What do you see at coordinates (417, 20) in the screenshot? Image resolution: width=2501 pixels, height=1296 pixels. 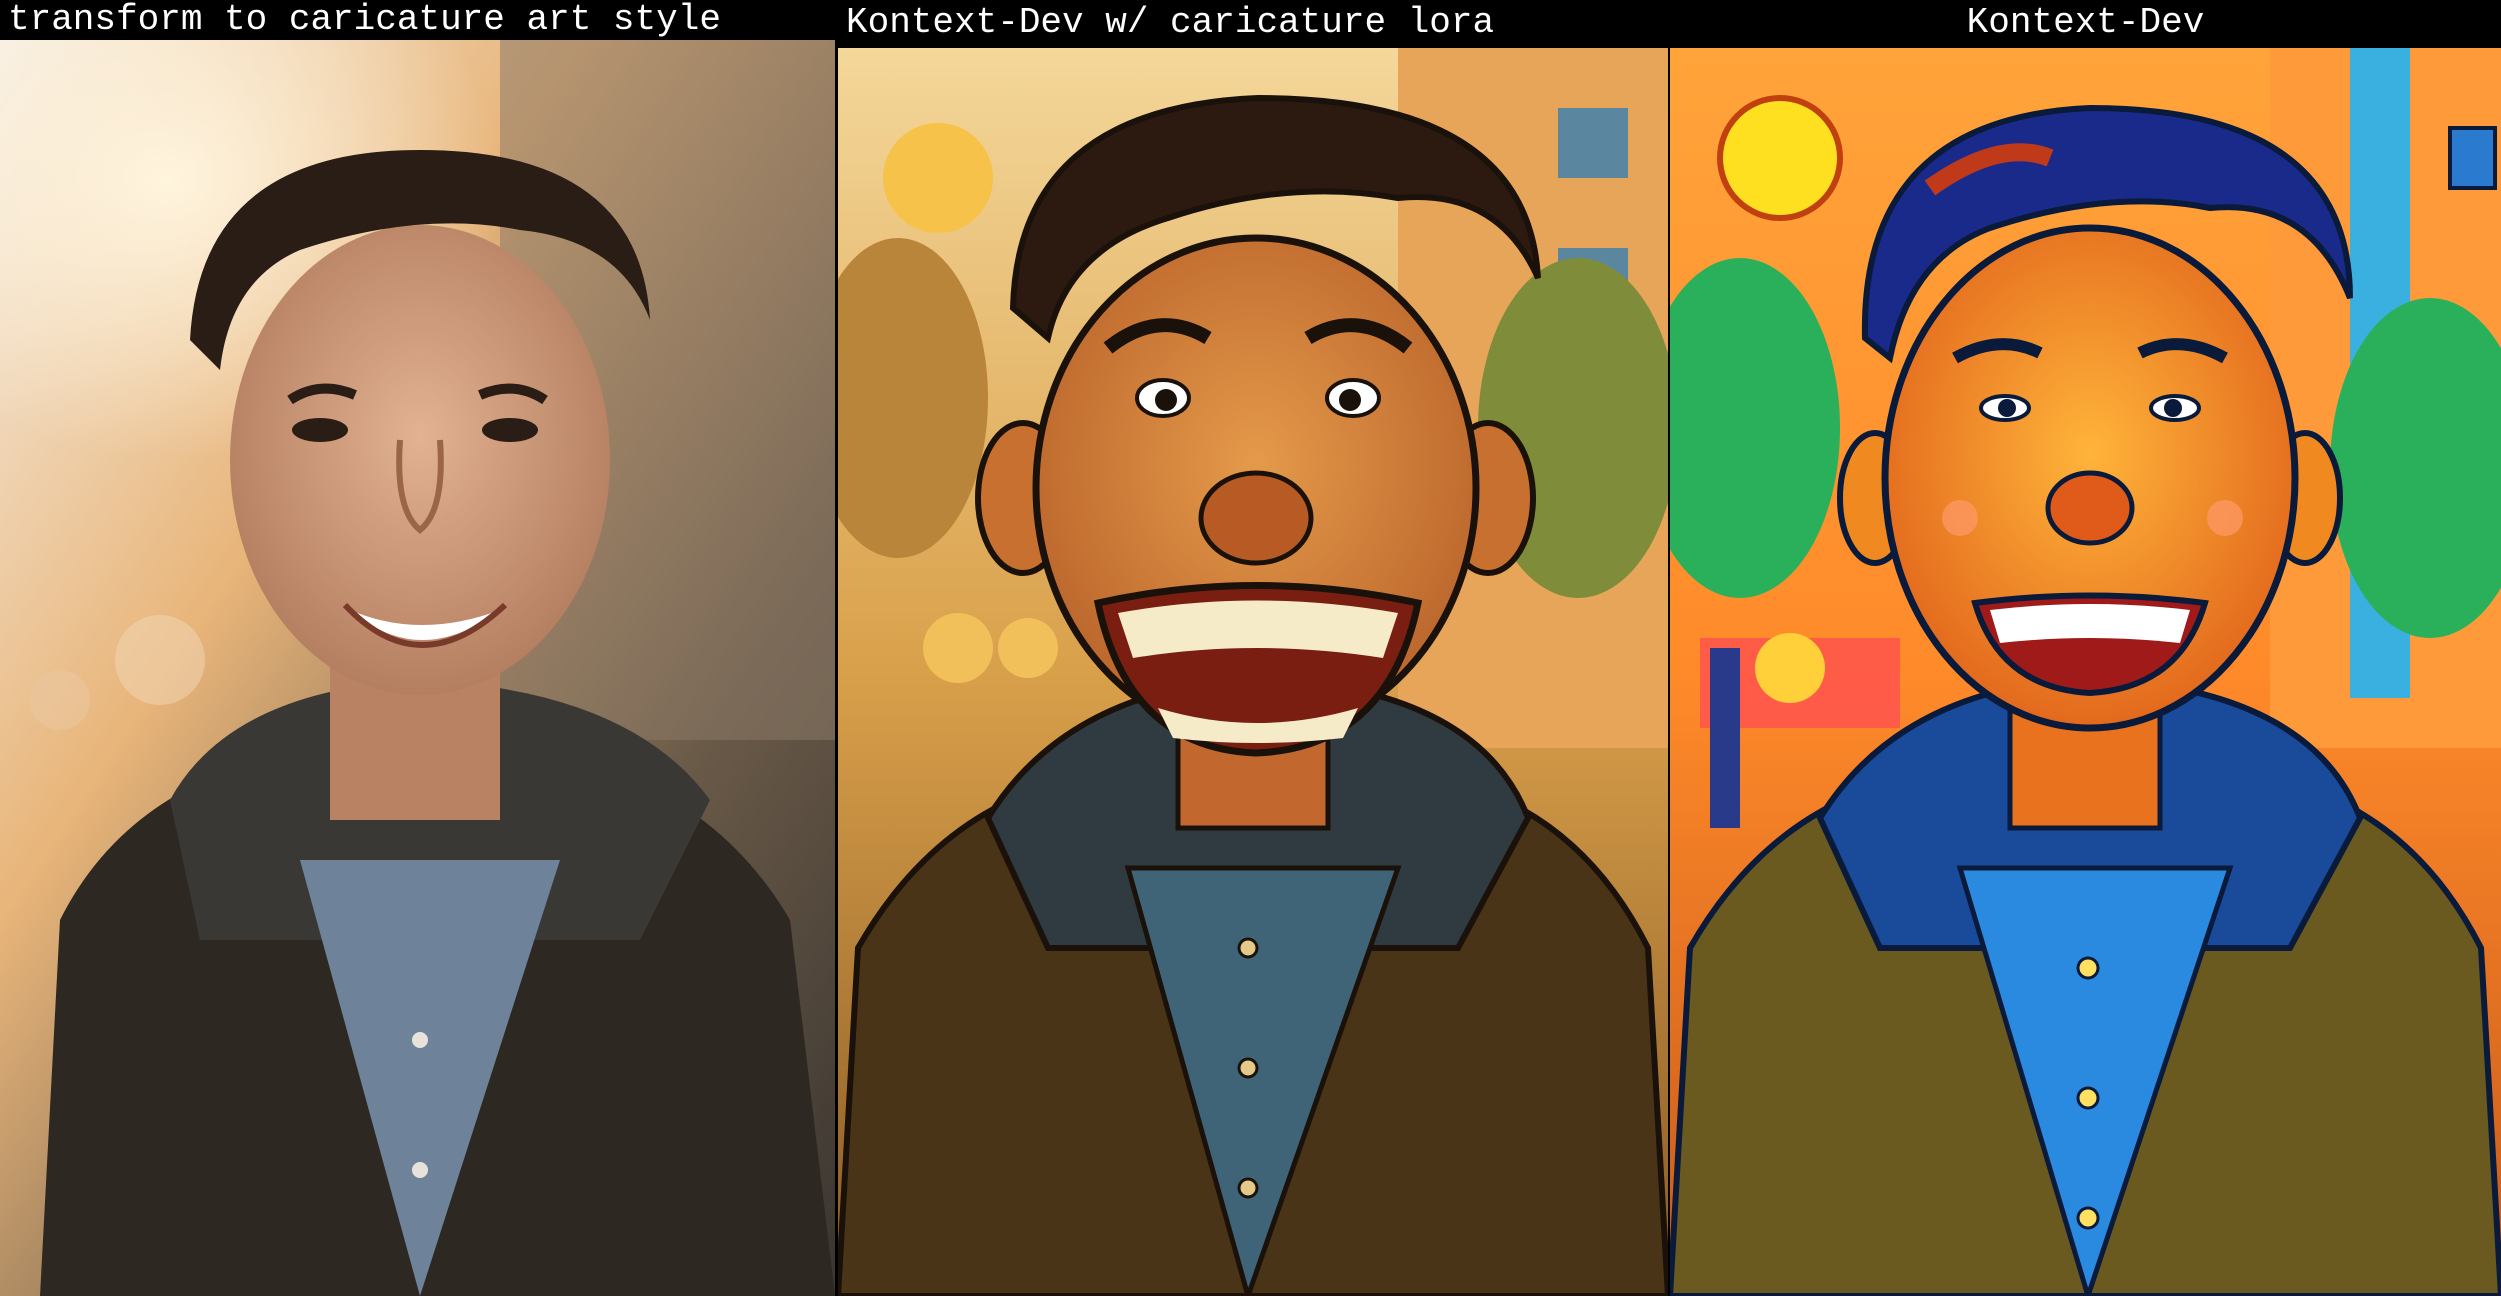 I see `panel-caption: transform to caricature art style` at bounding box center [417, 20].